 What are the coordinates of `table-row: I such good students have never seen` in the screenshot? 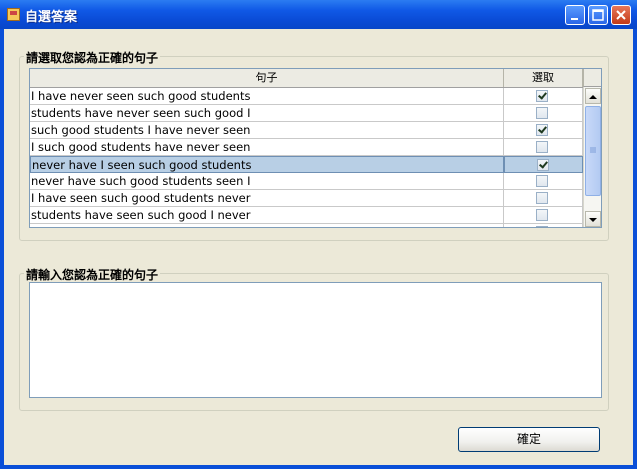 It's located at (306, 147).